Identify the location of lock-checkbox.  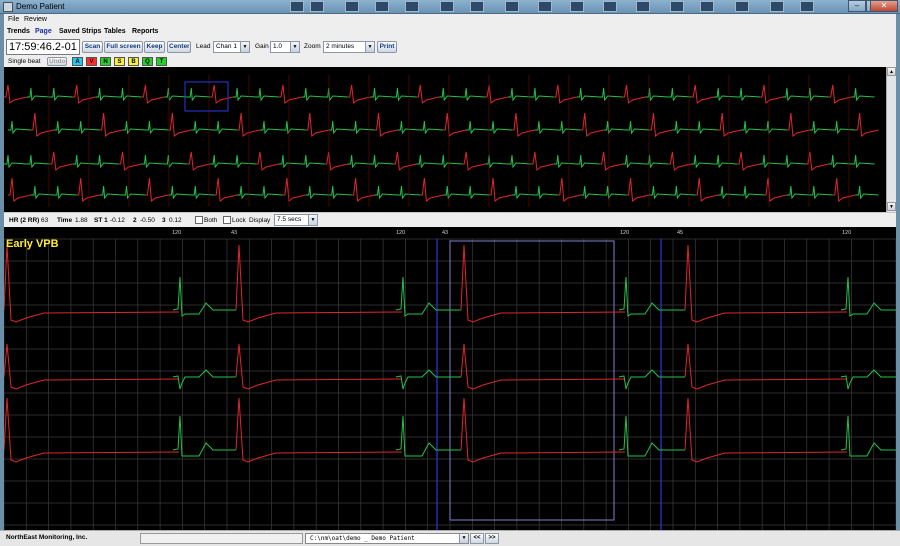
(227, 220).